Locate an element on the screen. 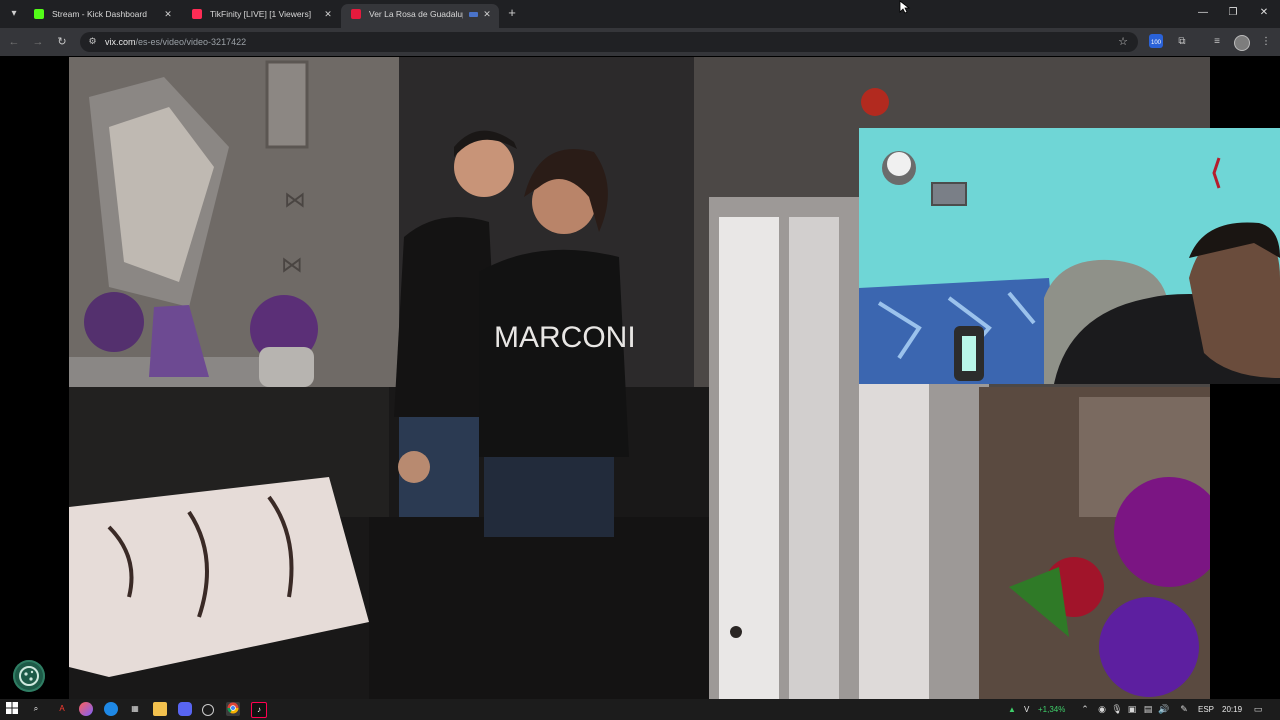 The width and height of the screenshot is (1280, 720). stock-change-value: +1,34% is located at coordinates (1051, 709).